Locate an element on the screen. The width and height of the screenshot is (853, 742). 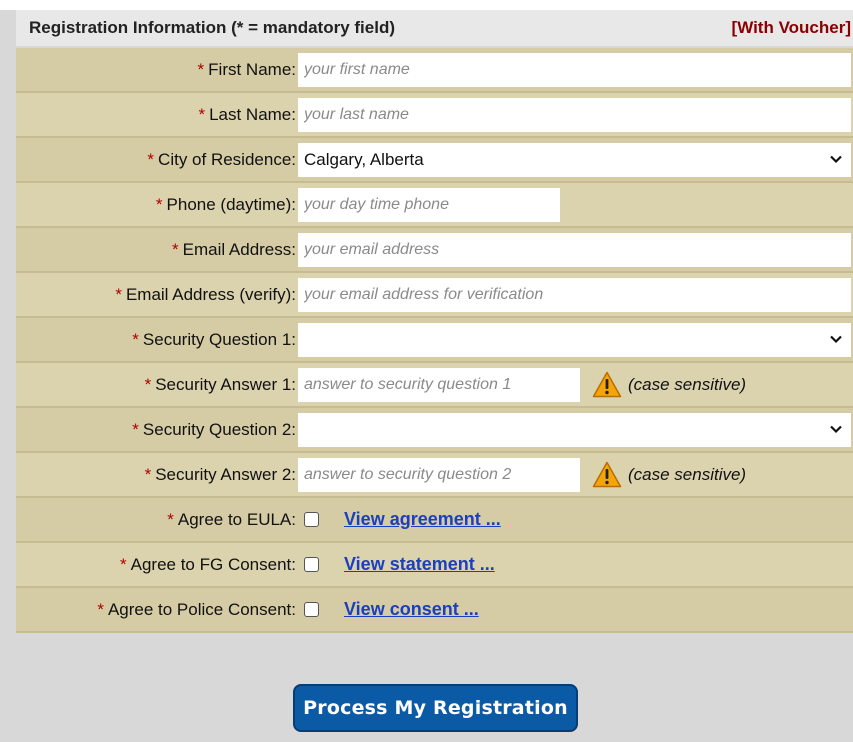
eula-label-text: Agree to EULA: is located at coordinates (236, 519).